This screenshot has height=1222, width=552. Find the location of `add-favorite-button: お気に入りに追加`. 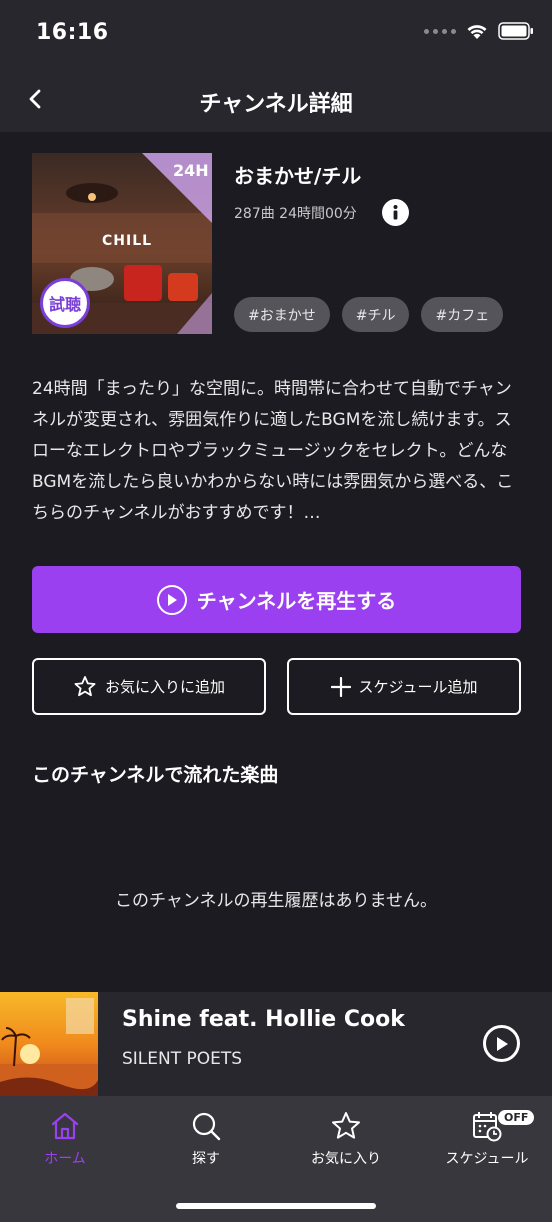

add-favorite-button: お気に入りに追加 is located at coordinates (149, 686).